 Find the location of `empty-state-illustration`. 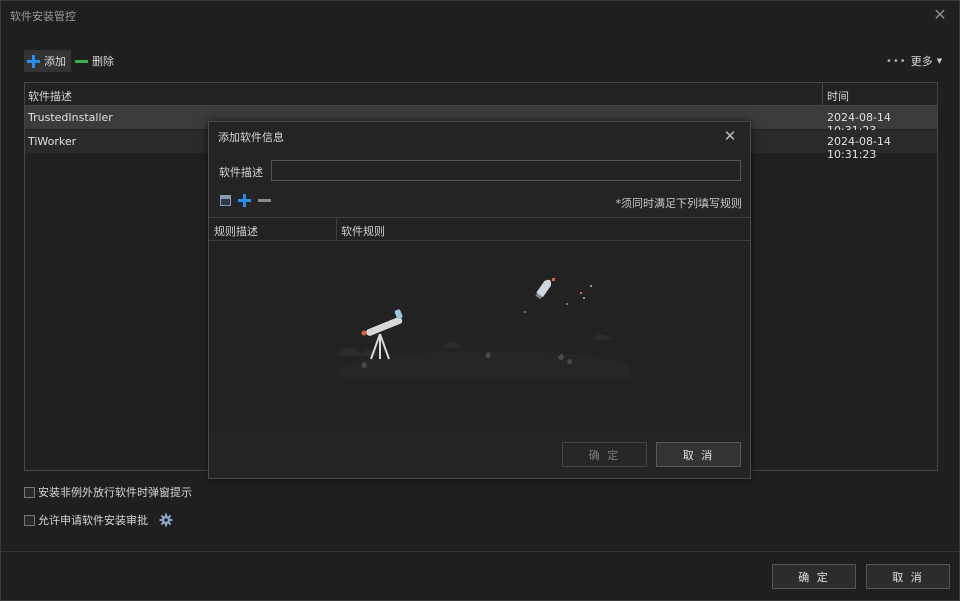

empty-state-illustration is located at coordinates (483, 328).